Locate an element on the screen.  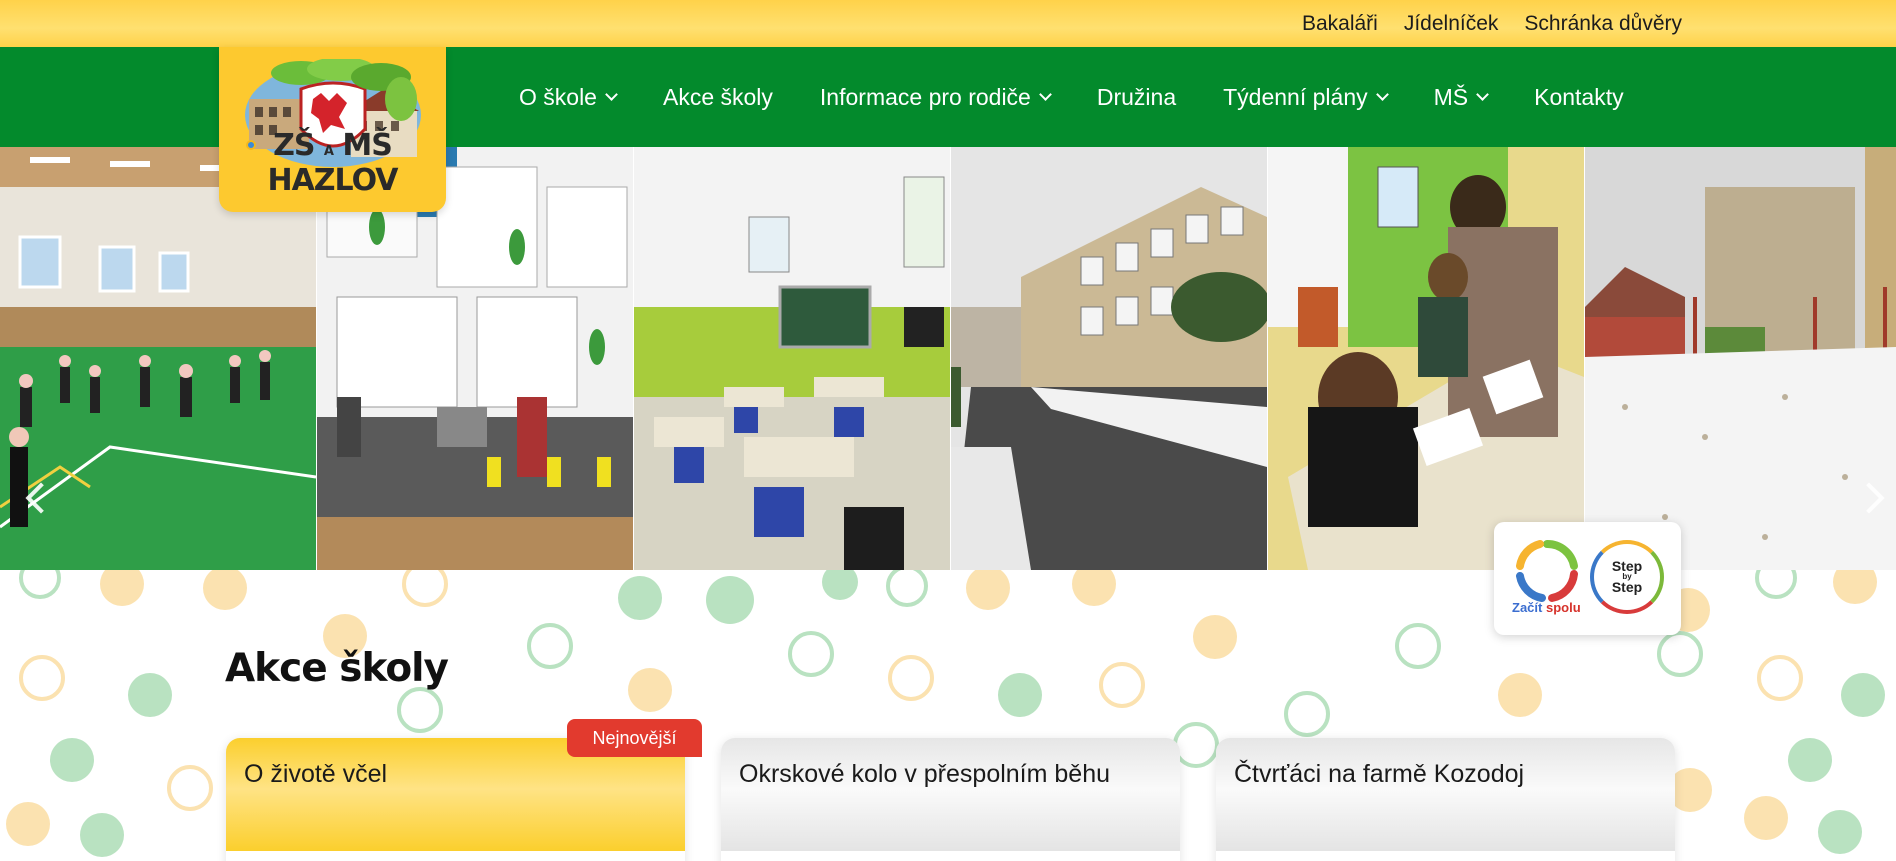
nav-item-label: MŠ is located at coordinates (1451, 96).